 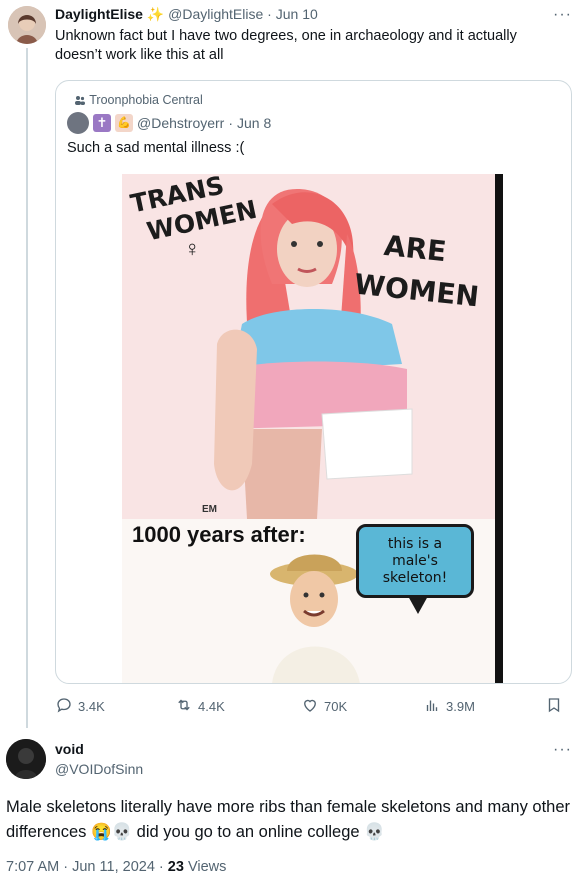 What do you see at coordinates (184, 706) in the screenshot?
I see `repost-icon` at bounding box center [184, 706].